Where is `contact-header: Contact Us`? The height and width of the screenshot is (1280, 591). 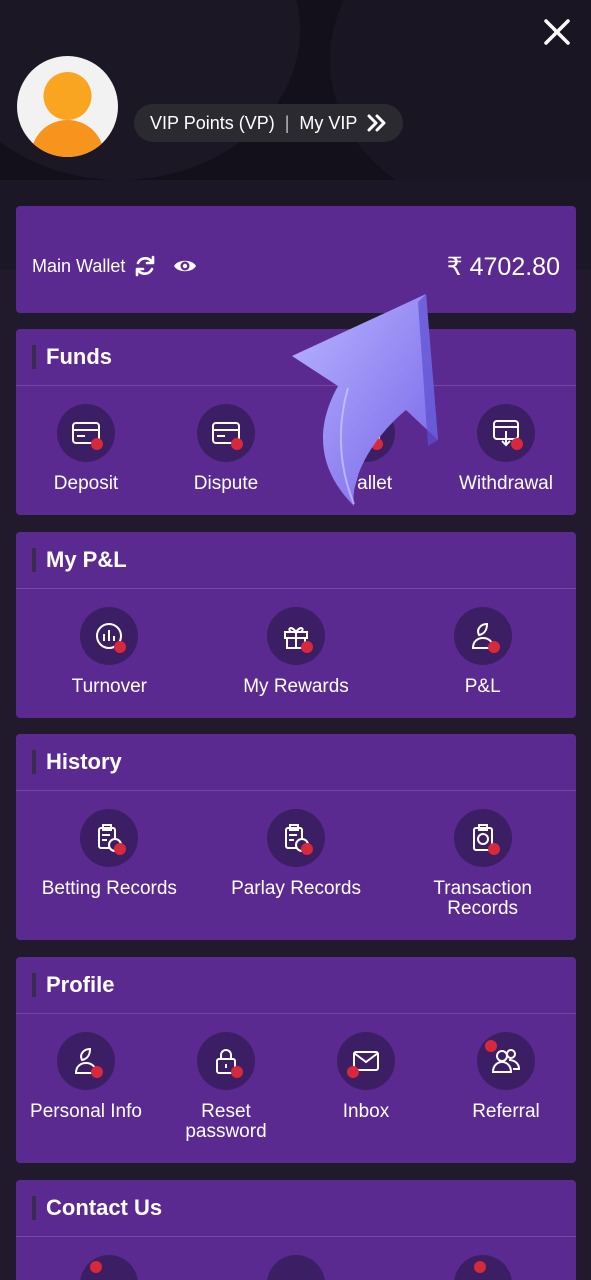
contact-header: Contact Us is located at coordinates (296, 1208).